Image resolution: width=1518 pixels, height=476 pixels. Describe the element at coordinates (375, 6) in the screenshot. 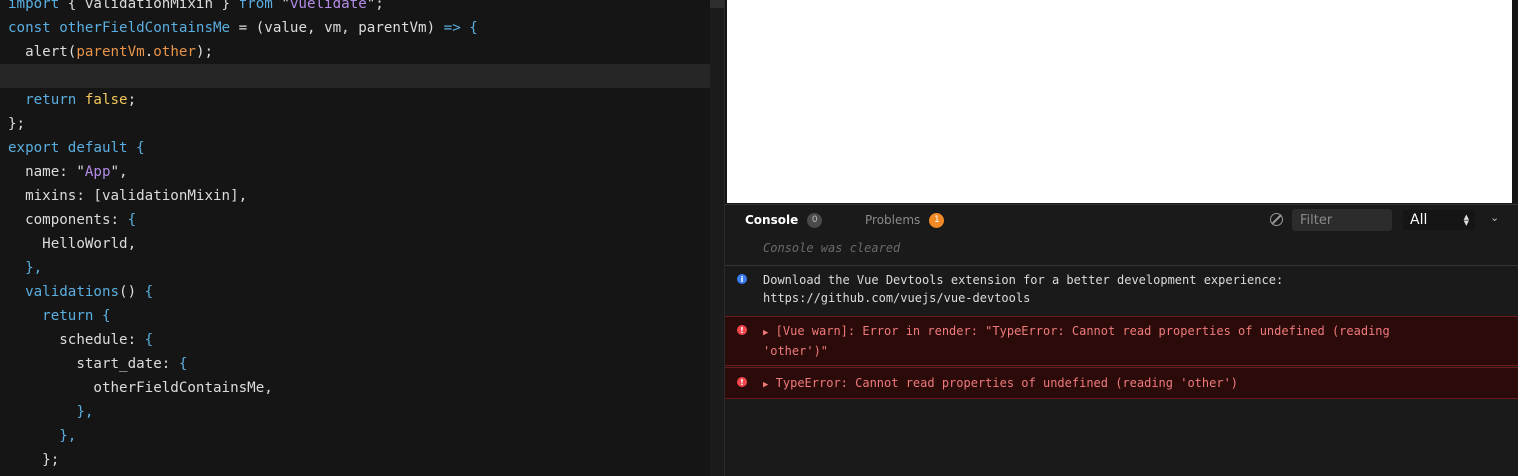

I see `code-token: ";` at that location.